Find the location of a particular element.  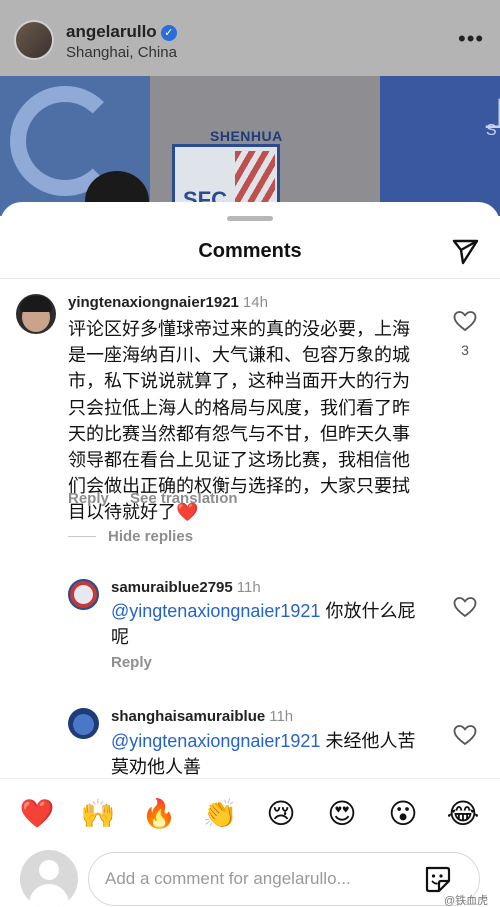

emoji-crying-button: 😢 is located at coordinates (281, 814).